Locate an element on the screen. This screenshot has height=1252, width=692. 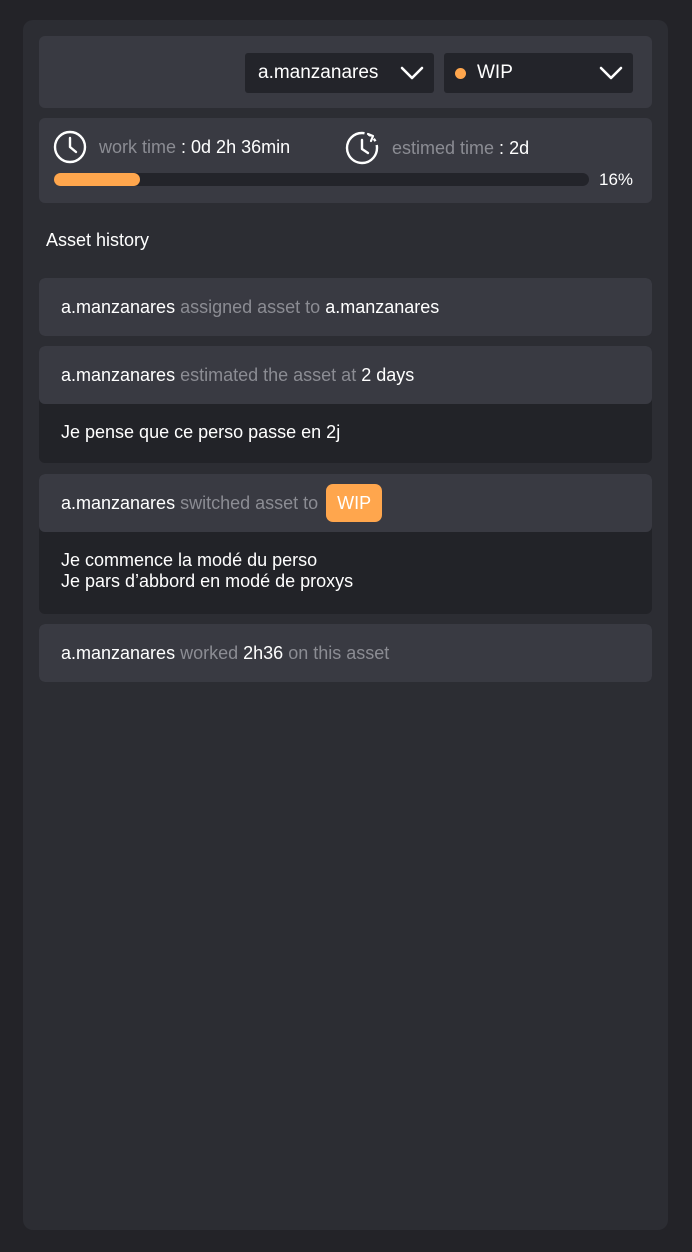
estimate-clock-icon is located at coordinates (362, 148).